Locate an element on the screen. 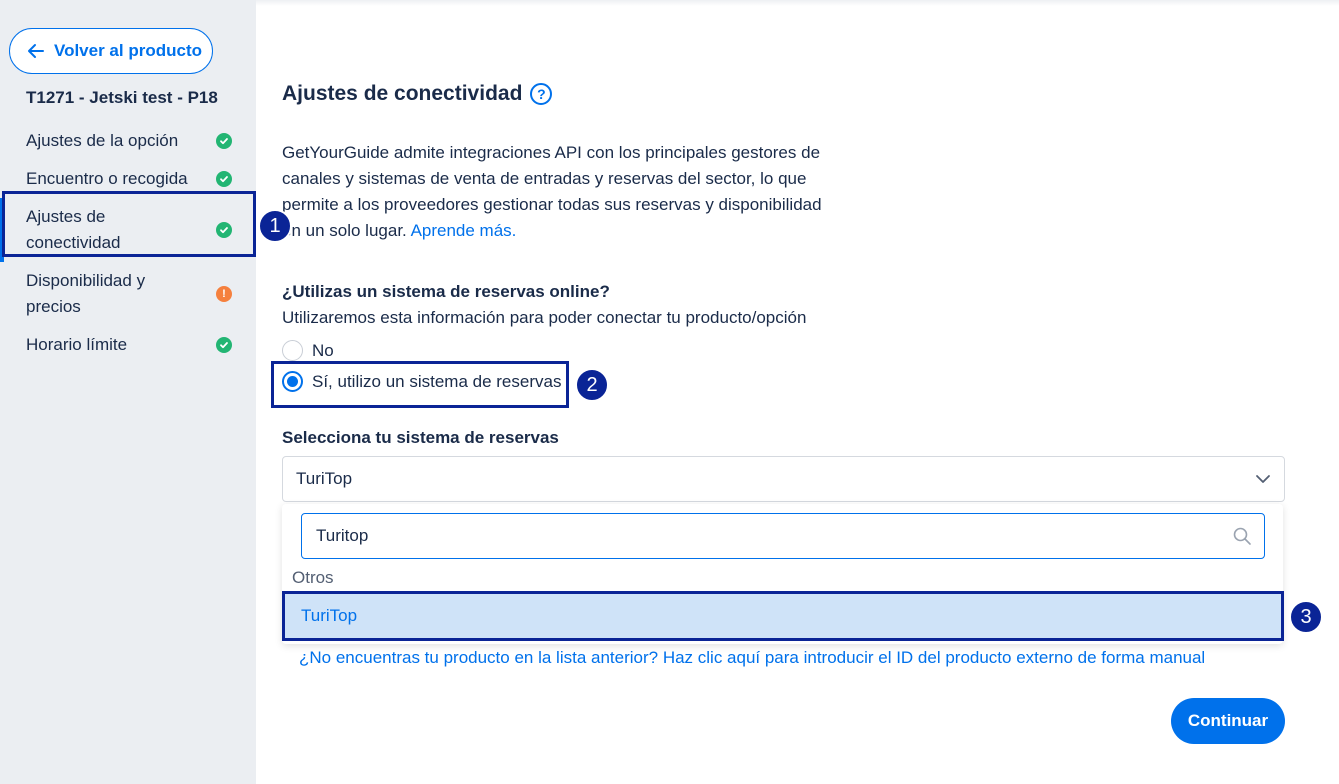  radio-button is located at coordinates (292, 350).